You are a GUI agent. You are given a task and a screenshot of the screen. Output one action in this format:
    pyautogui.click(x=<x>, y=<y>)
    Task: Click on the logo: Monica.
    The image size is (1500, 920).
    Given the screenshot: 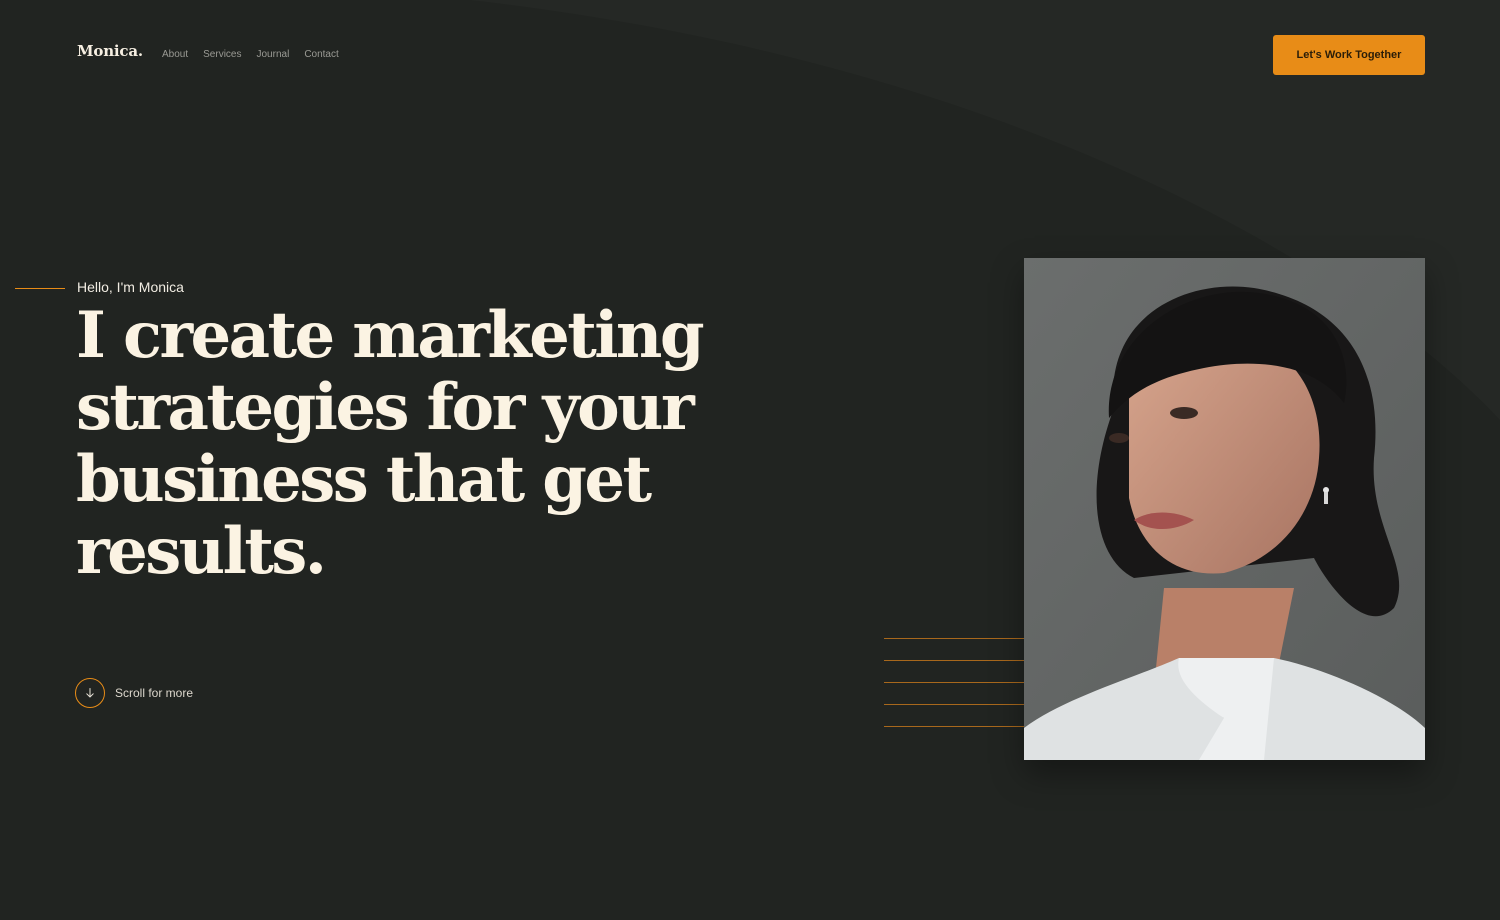 What is the action you would take?
    pyautogui.click(x=110, y=51)
    